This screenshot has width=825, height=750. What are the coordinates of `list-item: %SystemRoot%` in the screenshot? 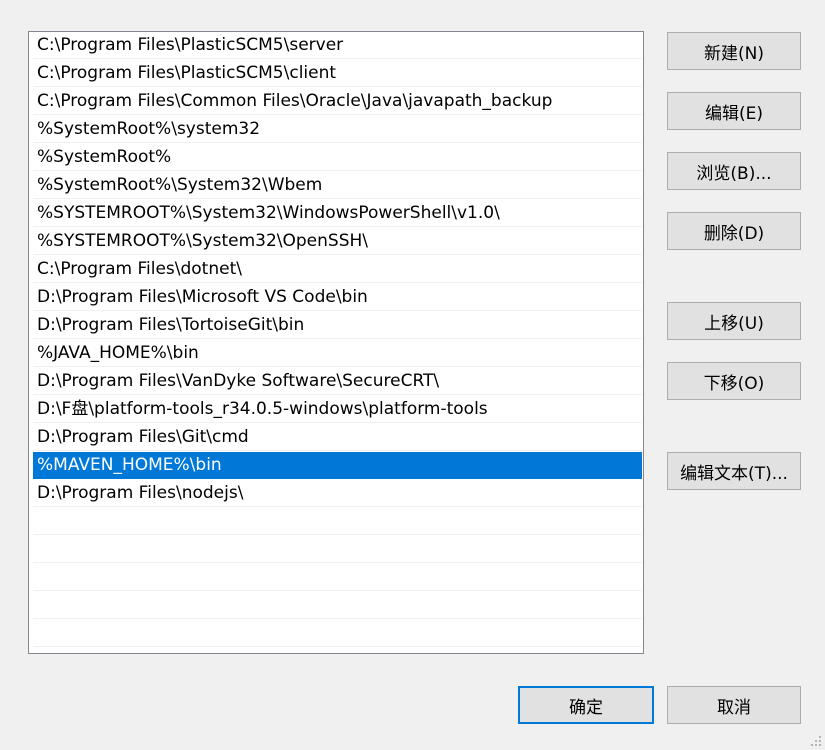 It's located at (337, 157).